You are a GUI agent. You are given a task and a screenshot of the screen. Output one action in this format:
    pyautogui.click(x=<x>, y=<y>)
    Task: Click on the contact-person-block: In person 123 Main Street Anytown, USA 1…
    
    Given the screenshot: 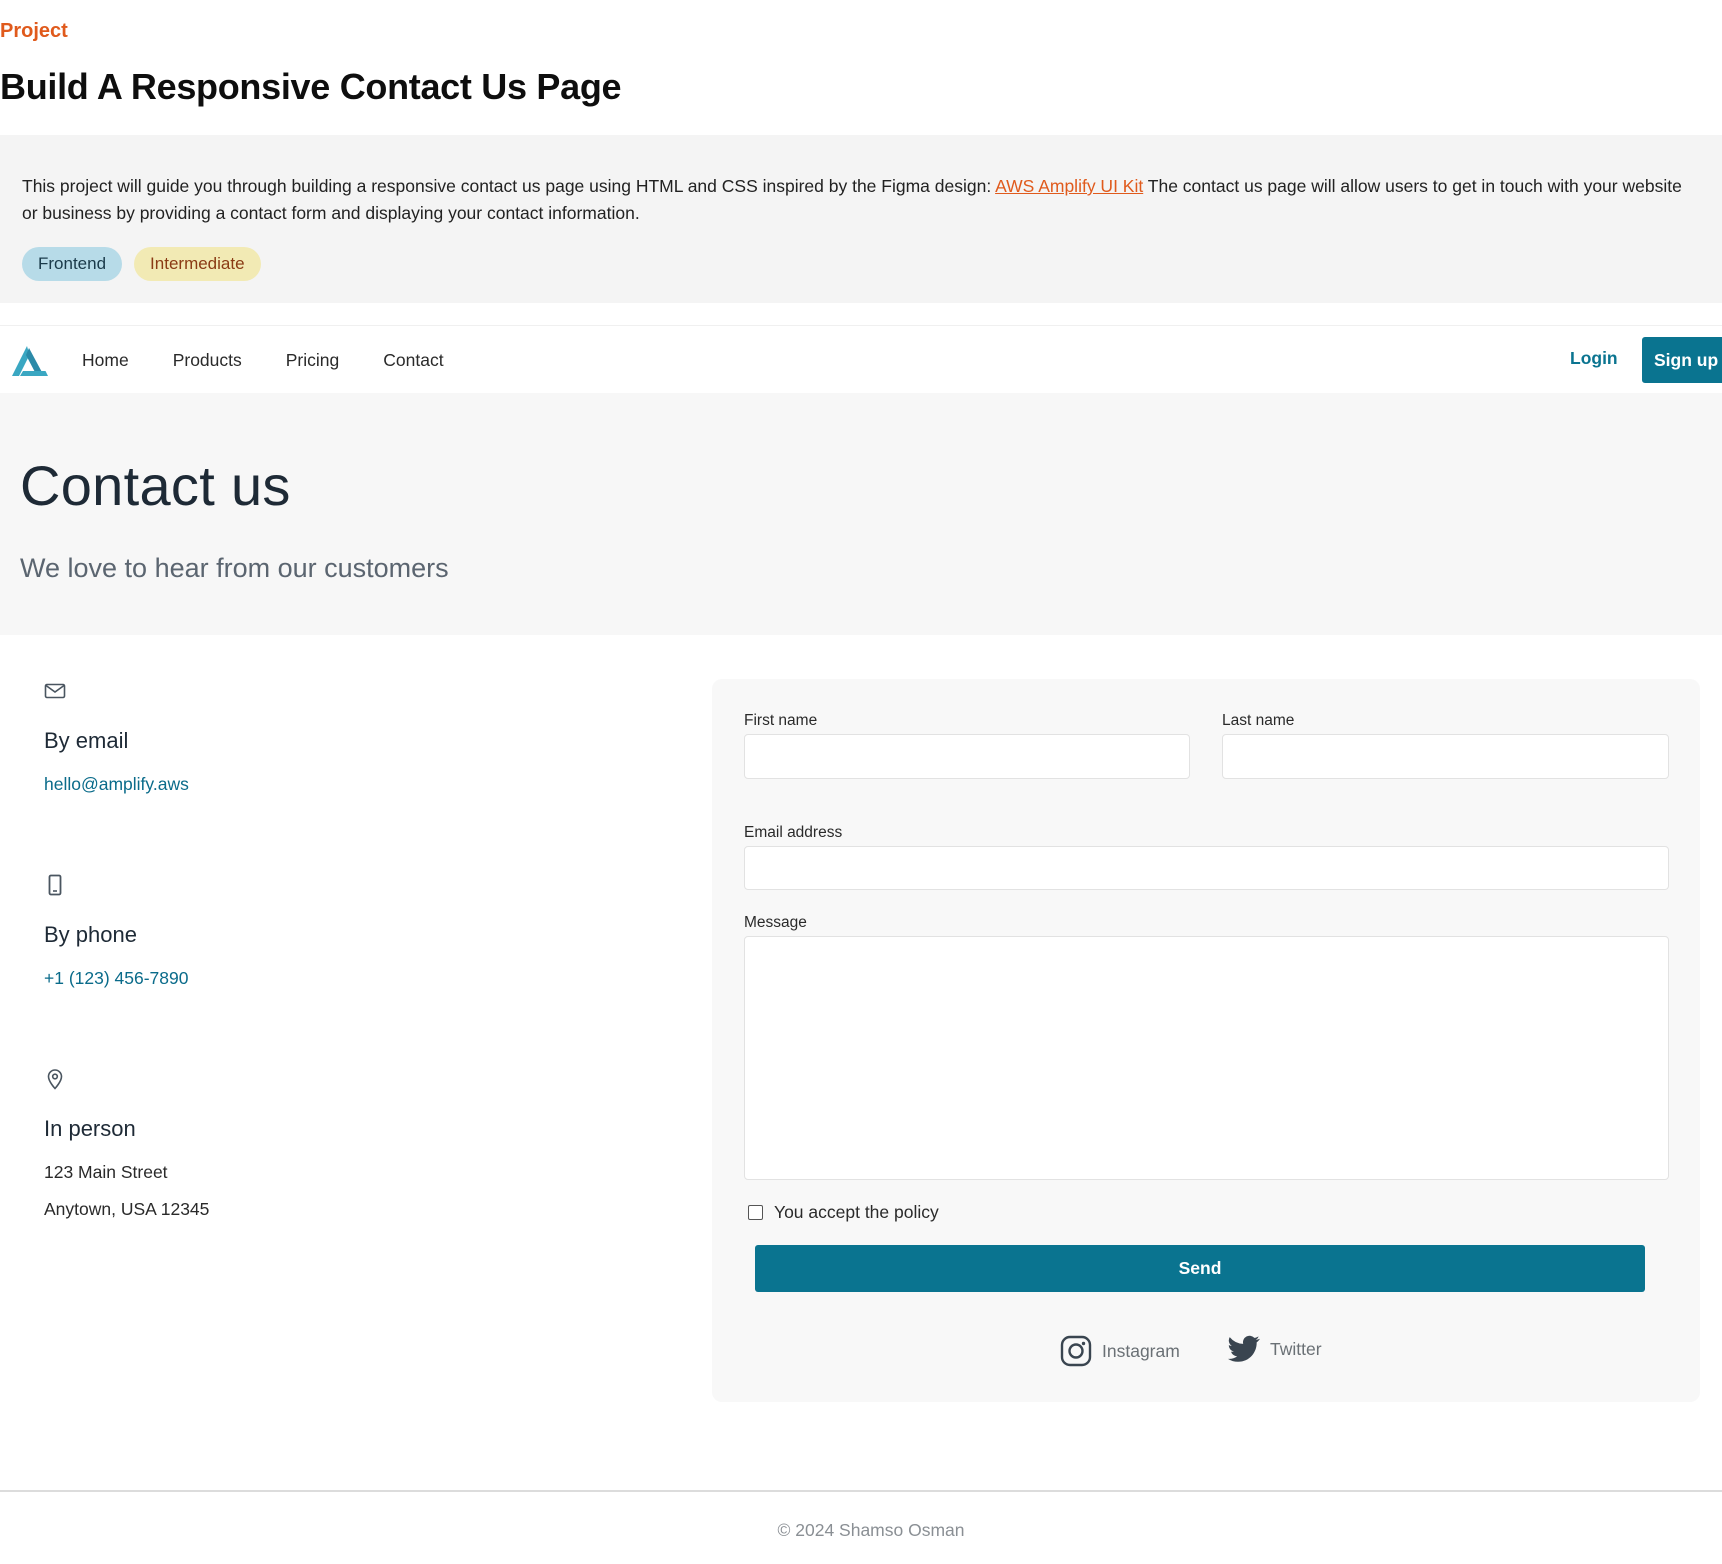 What is the action you would take?
    pyautogui.click(x=126, y=1144)
    